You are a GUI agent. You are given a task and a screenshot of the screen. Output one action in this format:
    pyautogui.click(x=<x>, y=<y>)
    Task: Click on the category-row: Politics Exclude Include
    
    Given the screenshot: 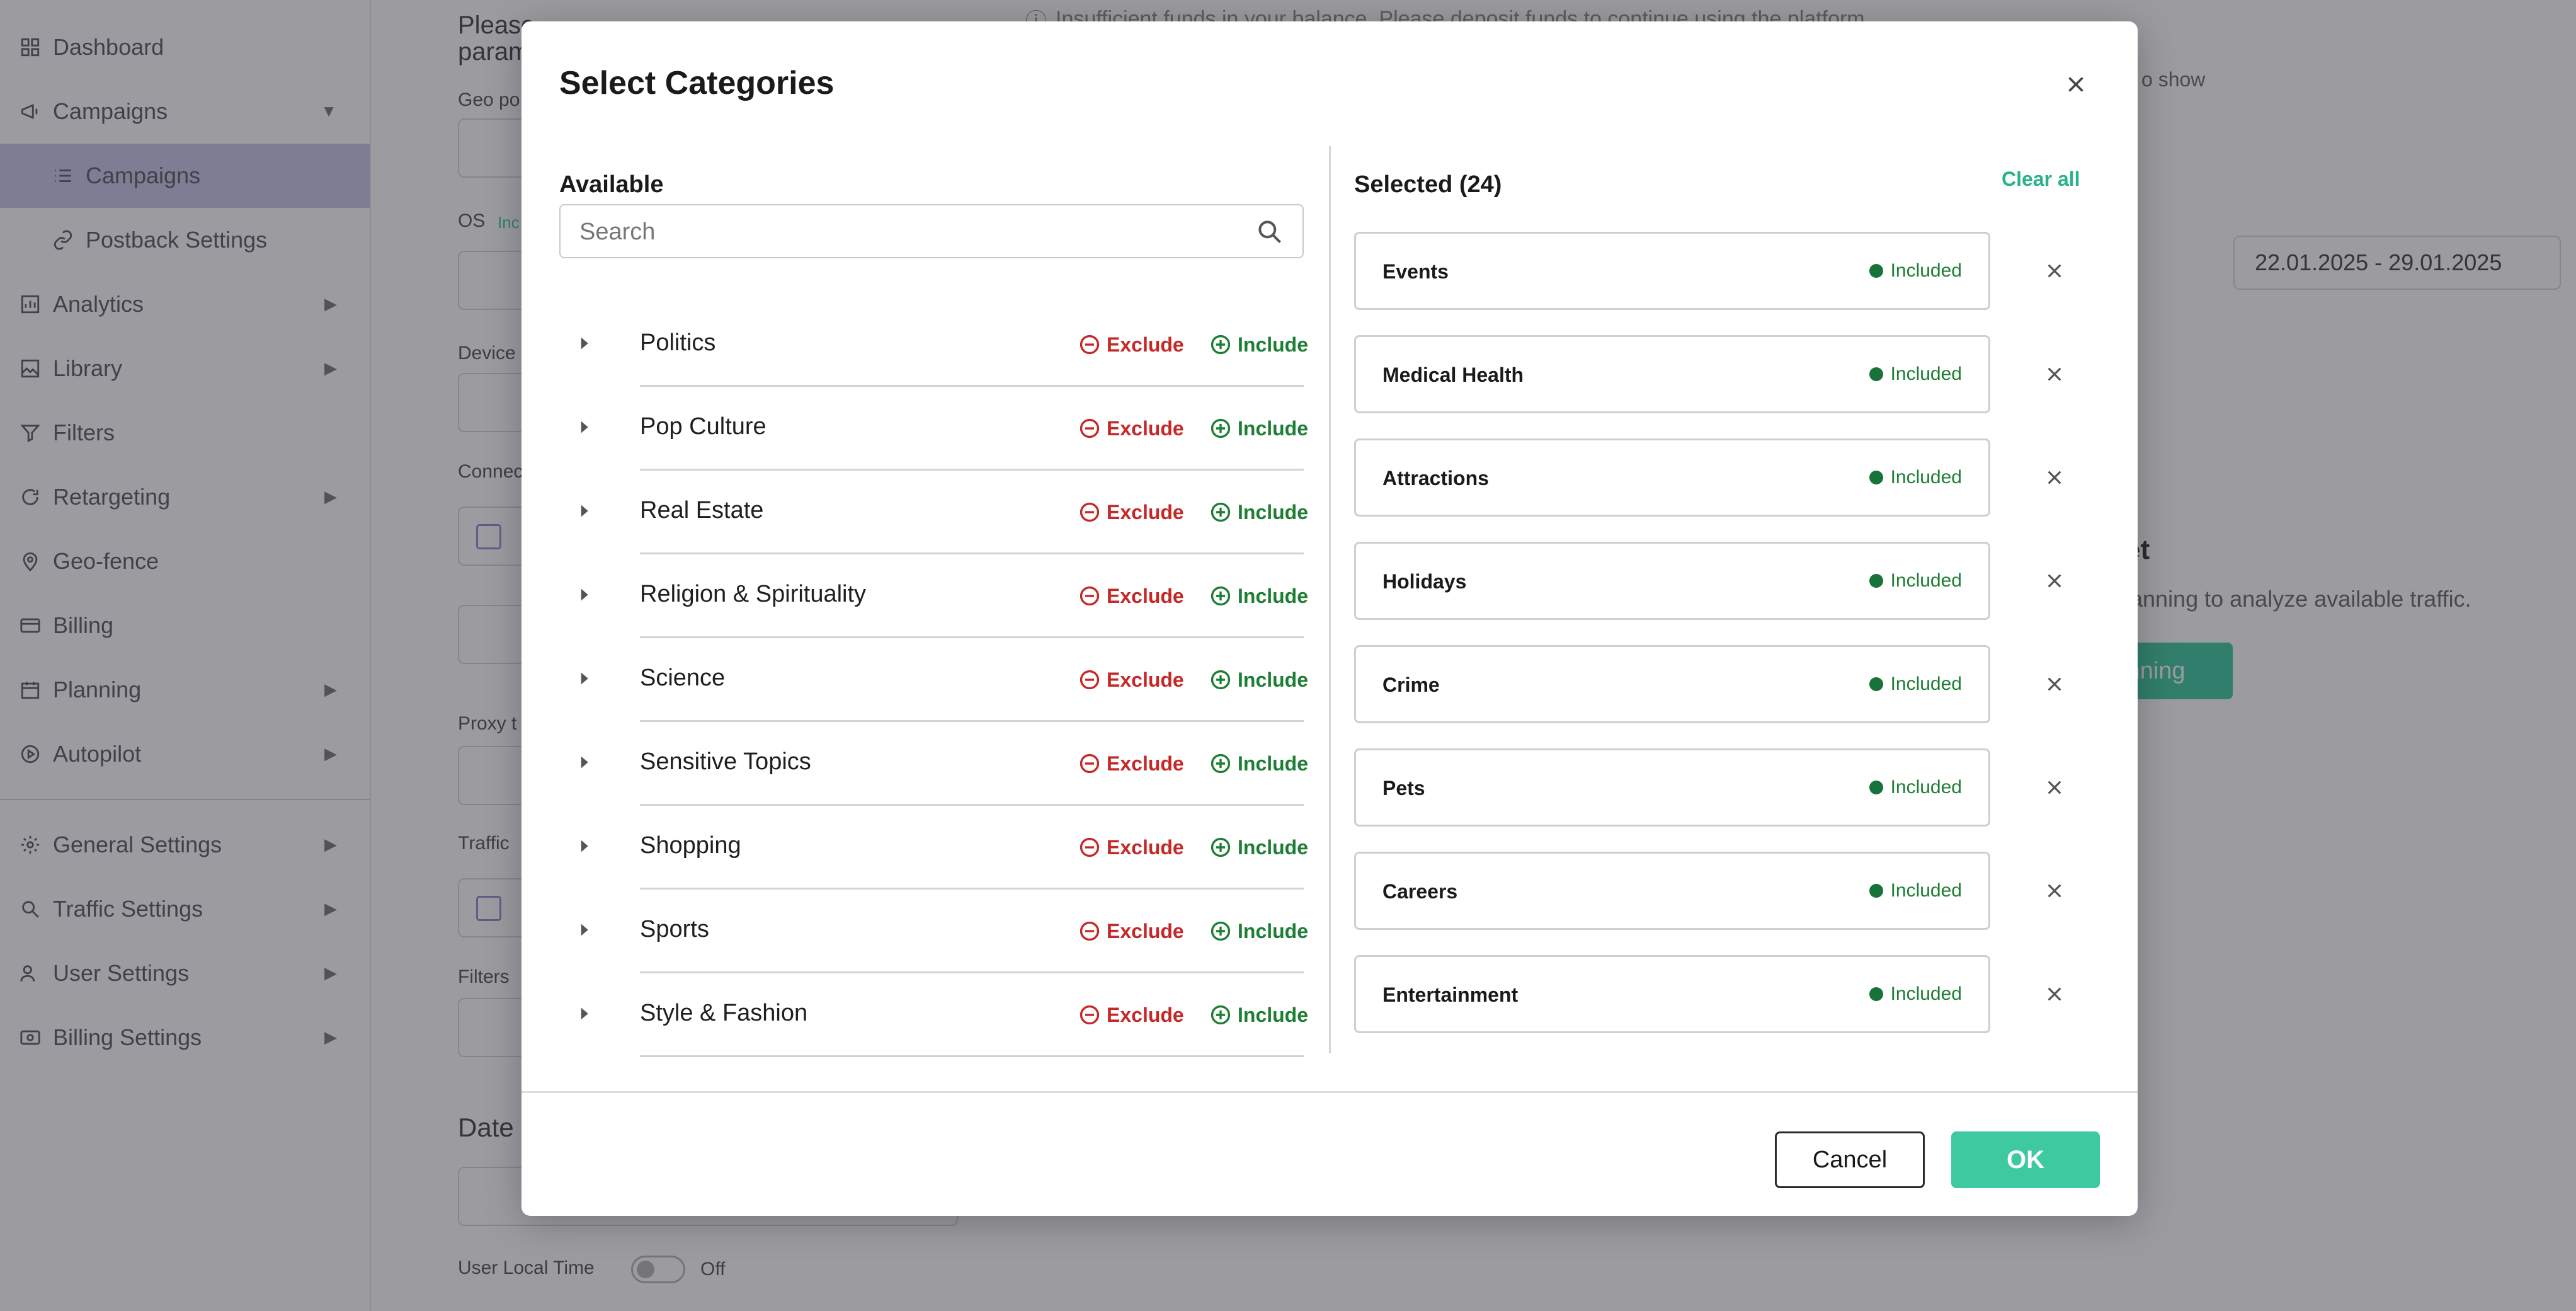 What is the action you would take?
    pyautogui.click(x=933, y=345)
    